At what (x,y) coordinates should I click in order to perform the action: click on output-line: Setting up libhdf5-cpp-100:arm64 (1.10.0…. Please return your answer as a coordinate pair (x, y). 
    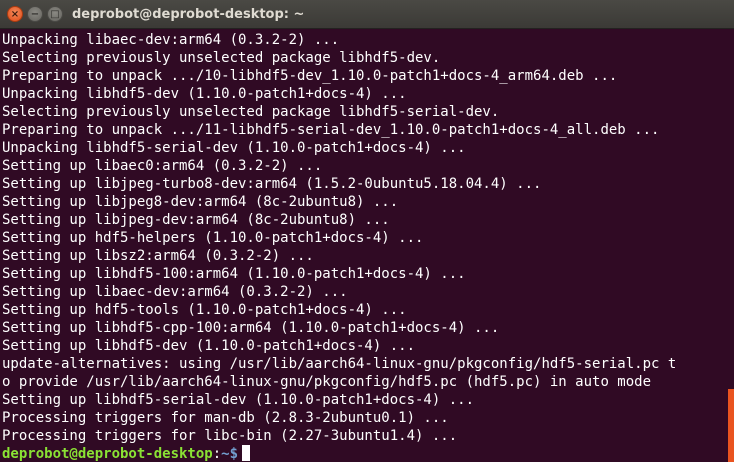
    Looking at the image, I should click on (251, 328).